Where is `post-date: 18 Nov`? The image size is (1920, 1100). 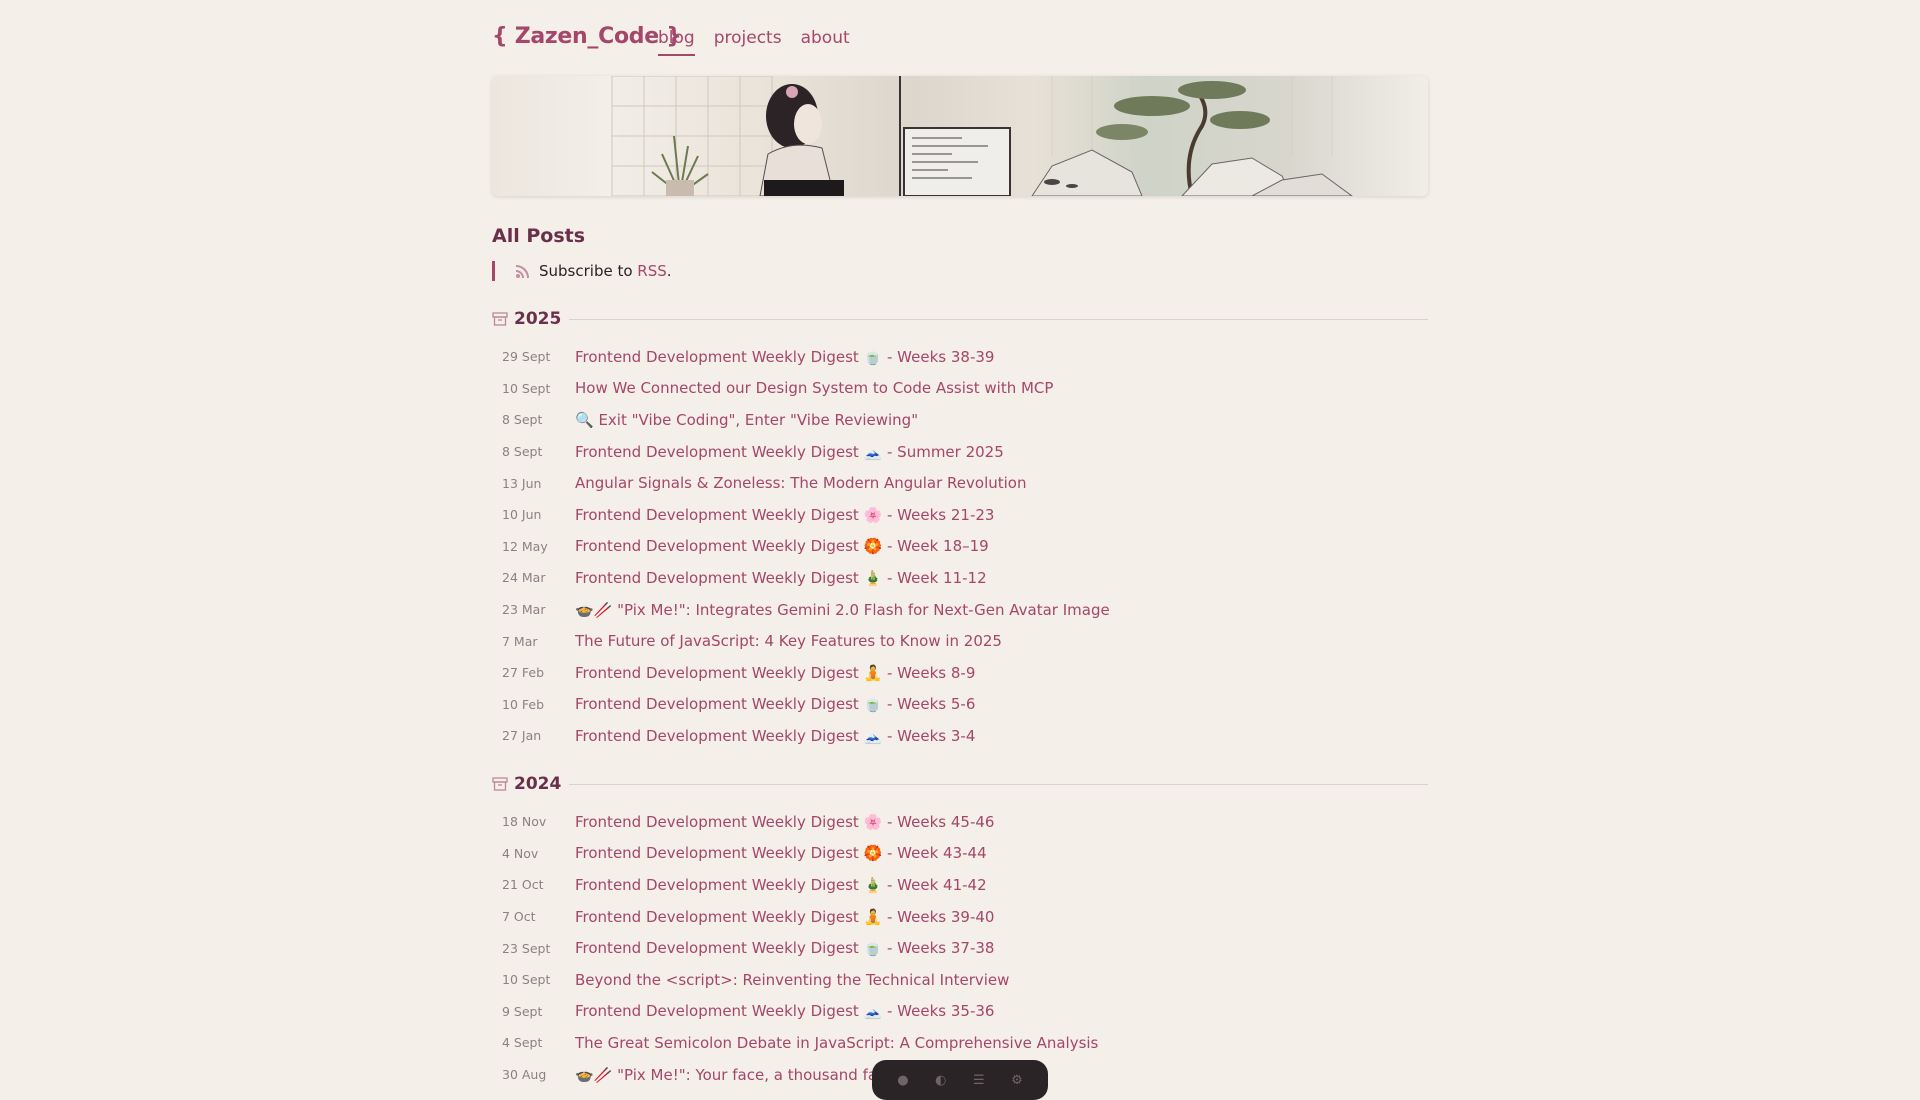 post-date: 18 Nov is located at coordinates (524, 822).